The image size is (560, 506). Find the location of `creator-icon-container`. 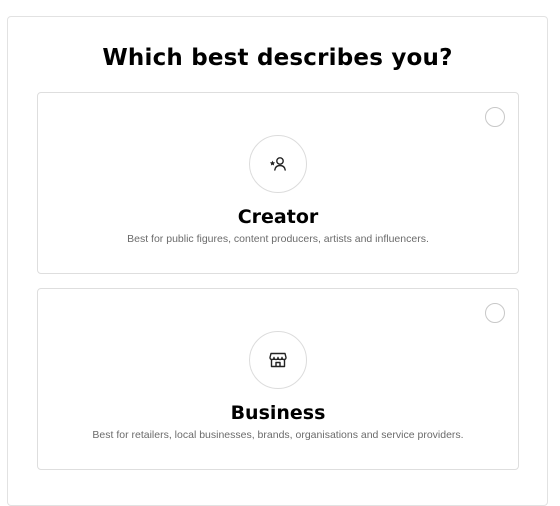

creator-icon-container is located at coordinates (278, 164).